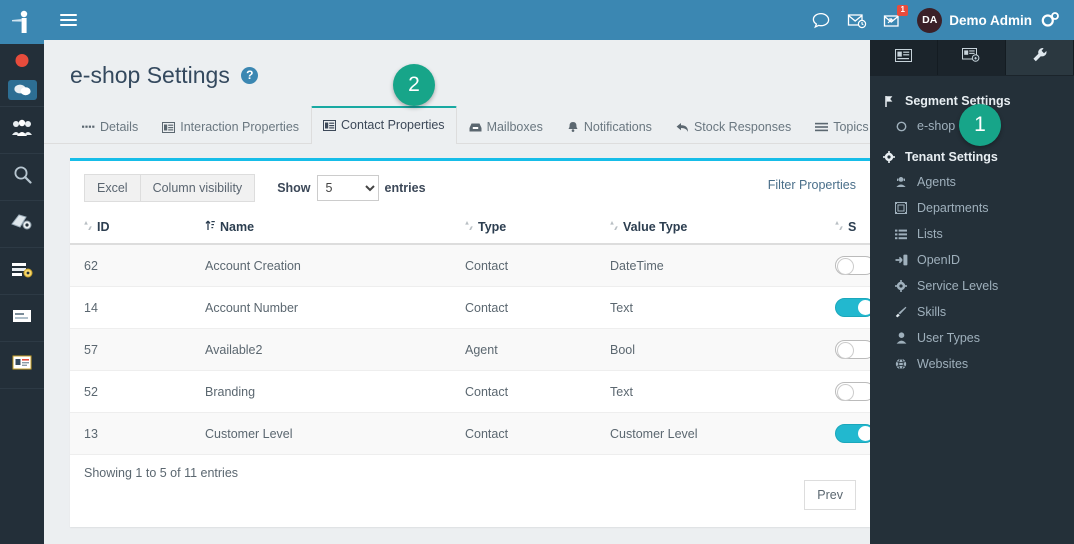 The image size is (1074, 544). I want to click on step-badge-1: 1, so click(980, 125).